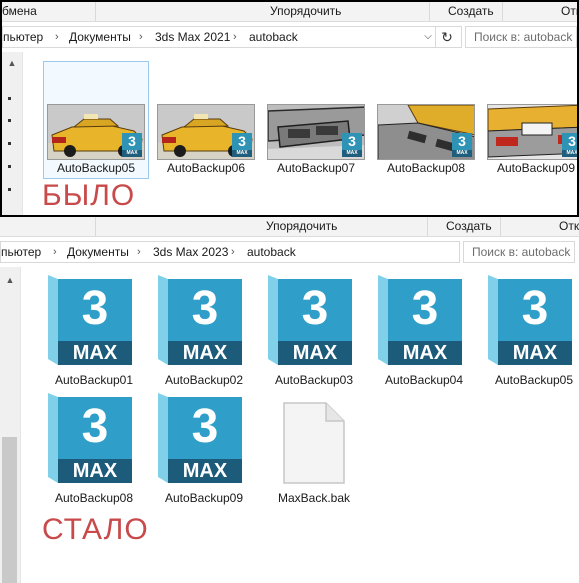 The height and width of the screenshot is (583, 579). I want to click on file-name: AutoBackup03, so click(314, 380).